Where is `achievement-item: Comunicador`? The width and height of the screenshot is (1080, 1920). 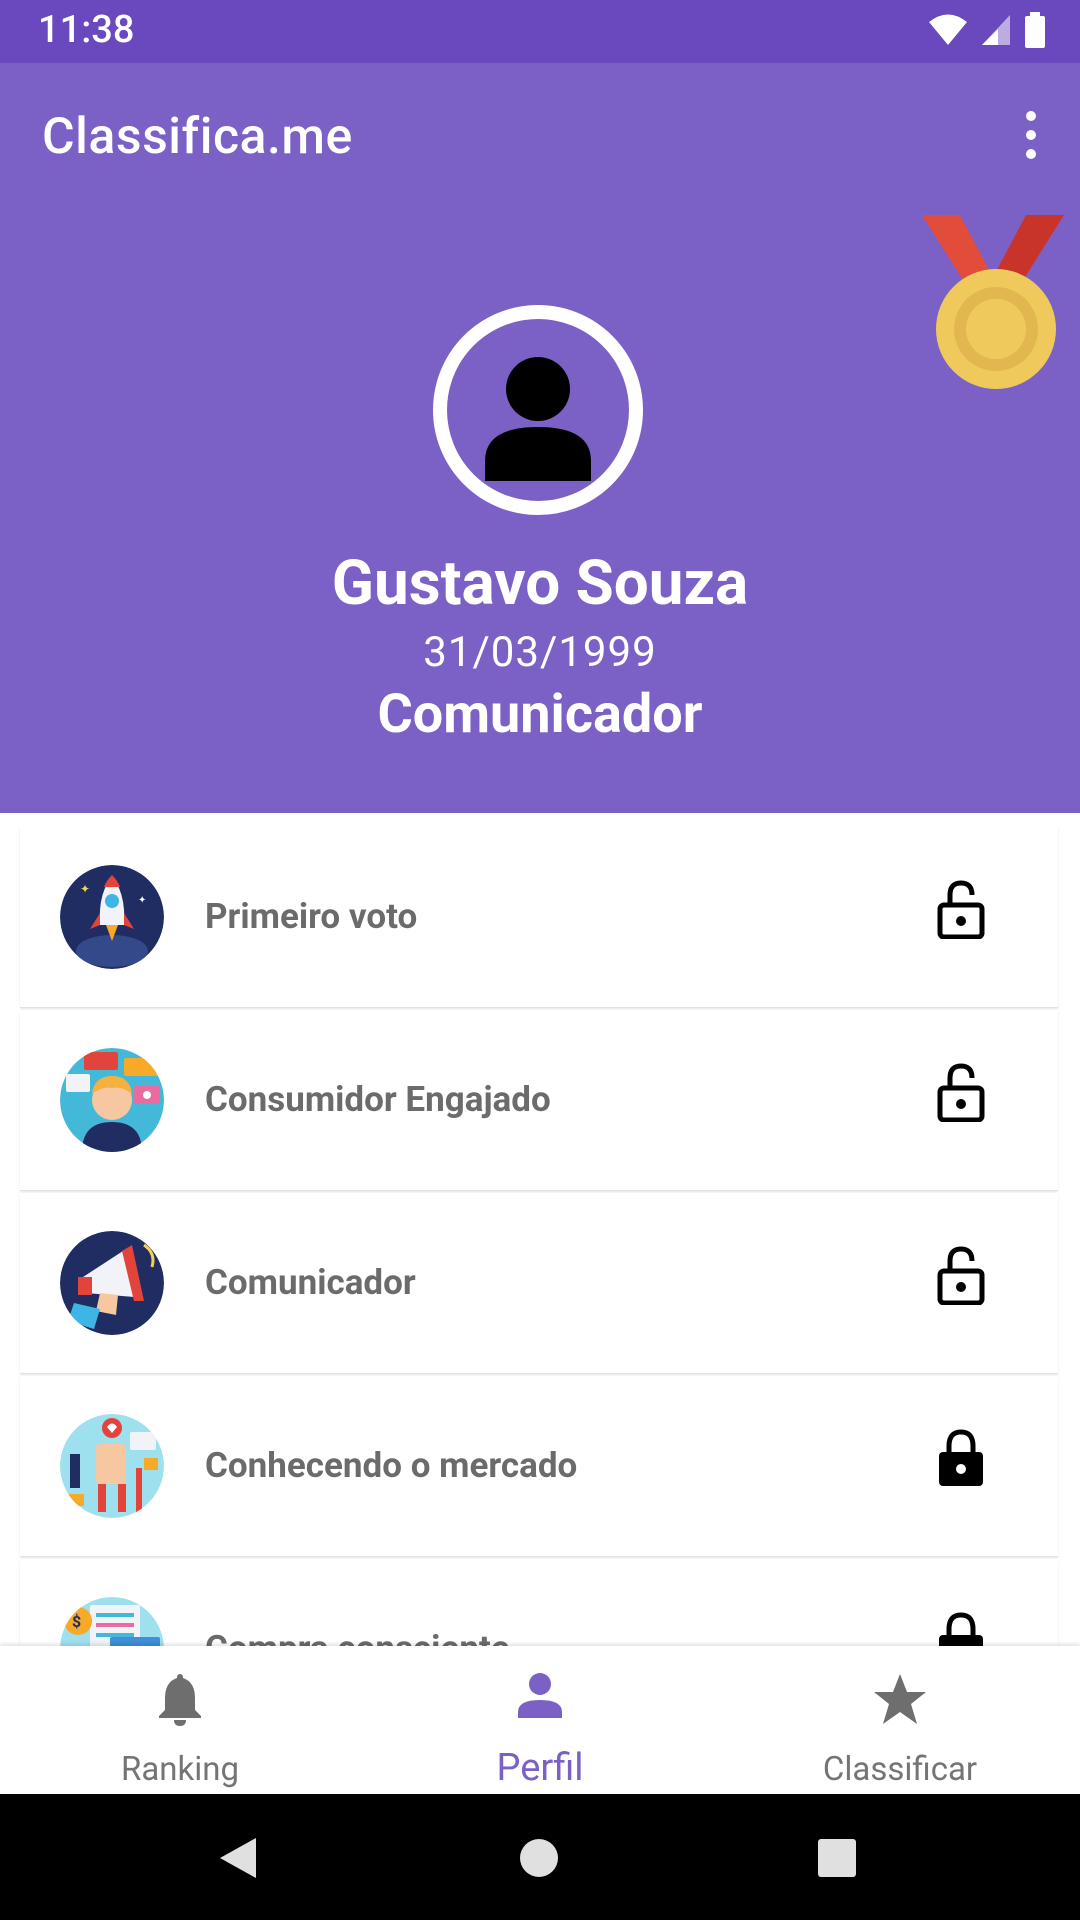
achievement-item: Comunicador is located at coordinates (539, 1283).